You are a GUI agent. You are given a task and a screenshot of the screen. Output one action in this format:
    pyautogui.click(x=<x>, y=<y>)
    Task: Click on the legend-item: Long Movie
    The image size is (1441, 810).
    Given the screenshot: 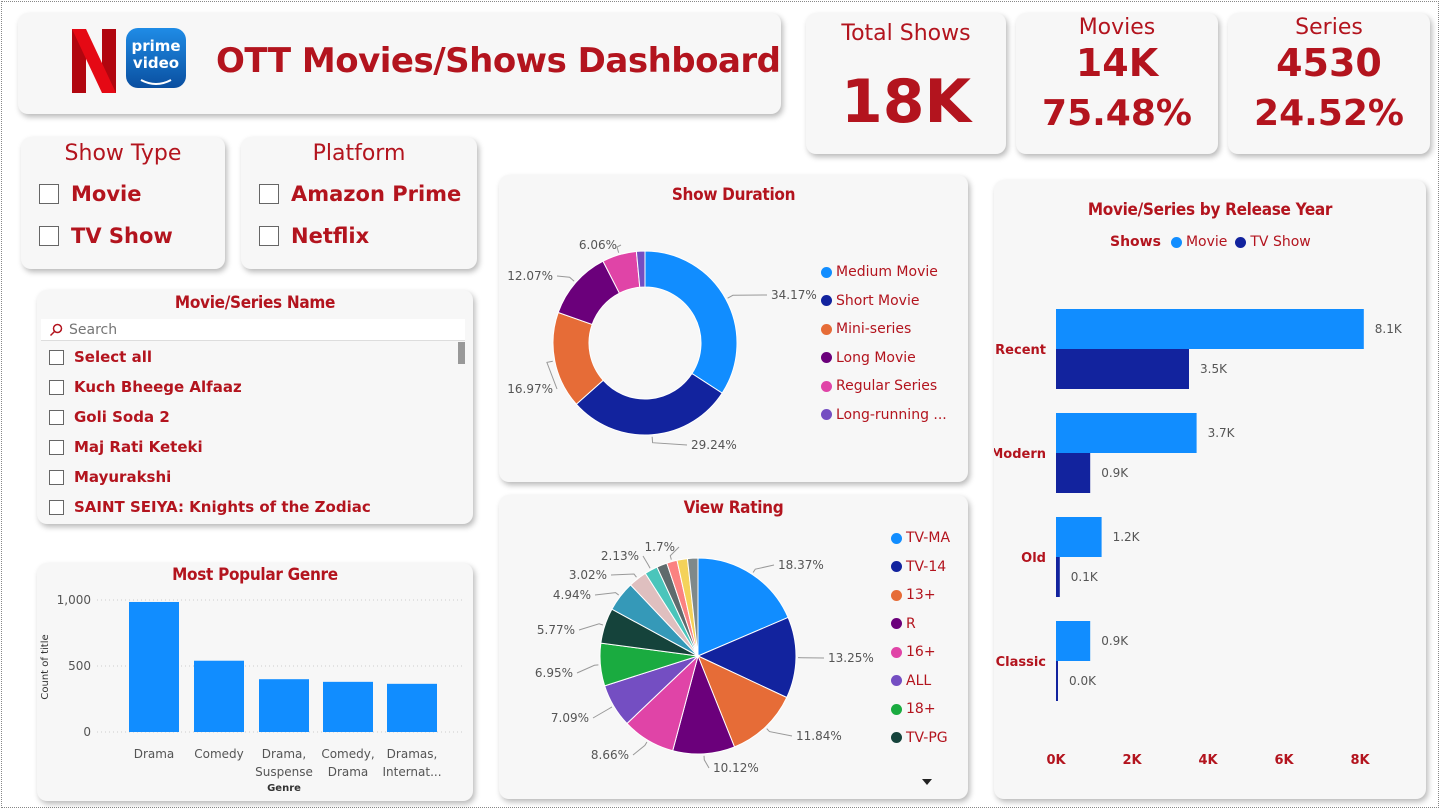 What is the action you would take?
    pyautogui.click(x=868, y=358)
    